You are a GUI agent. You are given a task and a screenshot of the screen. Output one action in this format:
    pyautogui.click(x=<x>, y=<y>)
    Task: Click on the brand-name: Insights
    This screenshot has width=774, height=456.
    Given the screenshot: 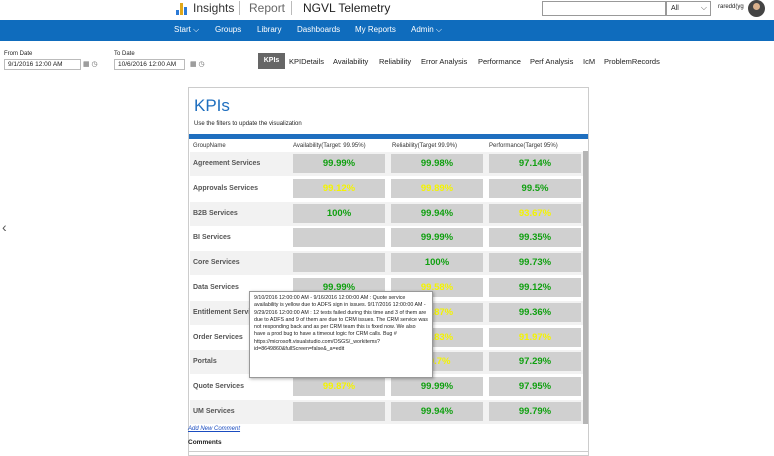 What is the action you would take?
    pyautogui.click(x=213, y=8)
    